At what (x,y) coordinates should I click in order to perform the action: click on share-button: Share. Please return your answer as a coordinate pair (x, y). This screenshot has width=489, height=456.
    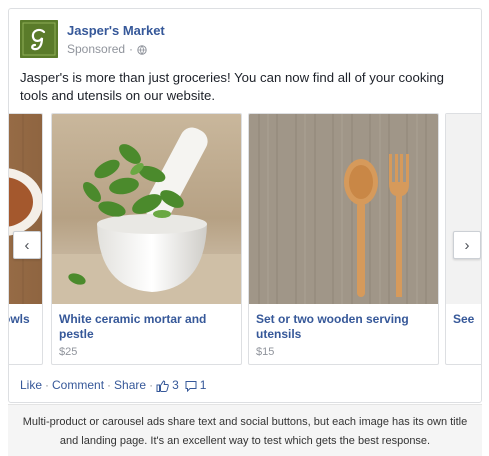
    Looking at the image, I should click on (130, 385).